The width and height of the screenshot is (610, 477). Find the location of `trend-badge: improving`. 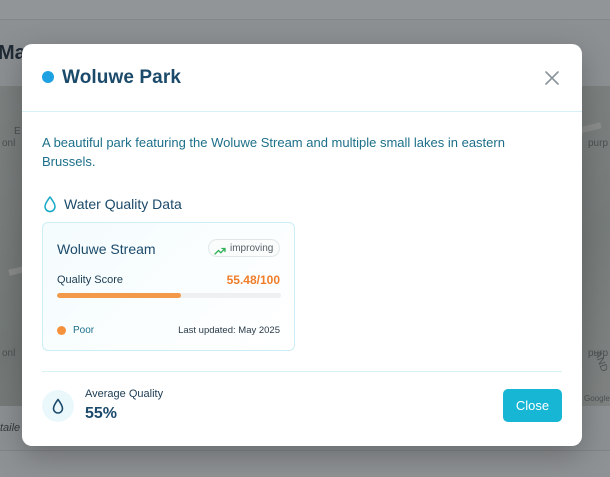

trend-badge: improving is located at coordinates (244, 248).